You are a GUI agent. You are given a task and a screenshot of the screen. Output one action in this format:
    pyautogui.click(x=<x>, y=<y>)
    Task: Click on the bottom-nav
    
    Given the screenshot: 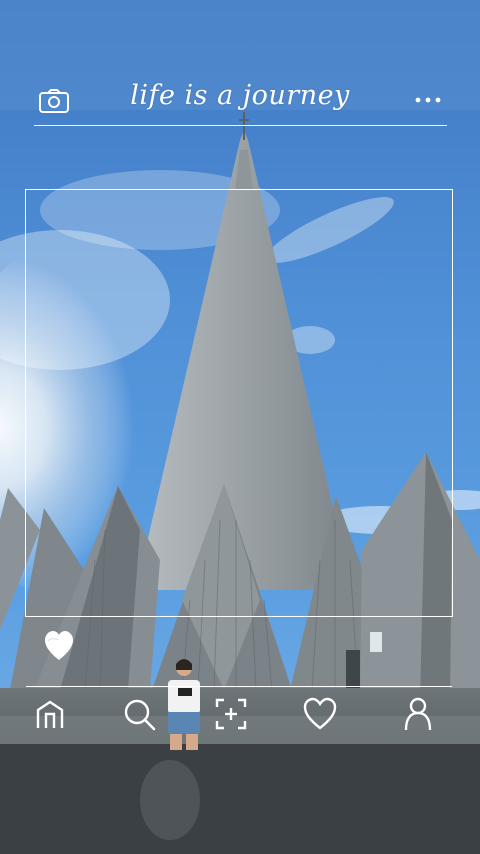 What is the action you would take?
    pyautogui.click(x=240, y=718)
    